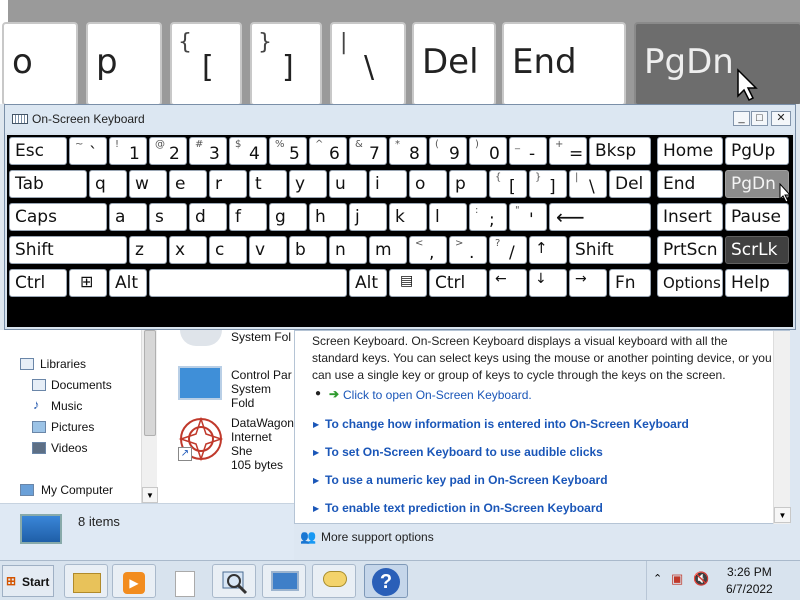 The image size is (800, 600). Describe the element at coordinates (568, 151) in the screenshot. I see `key-equals: + =` at that location.